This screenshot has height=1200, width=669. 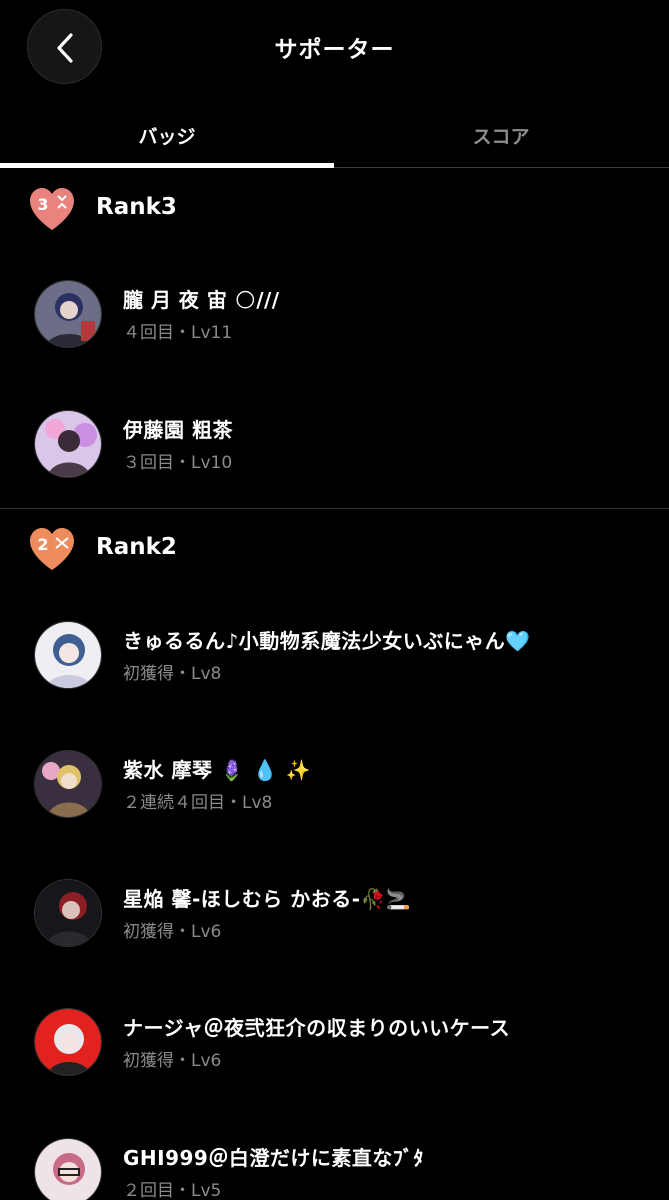 I want to click on supporter-name: 伊藤園 粗茶, so click(x=178, y=430).